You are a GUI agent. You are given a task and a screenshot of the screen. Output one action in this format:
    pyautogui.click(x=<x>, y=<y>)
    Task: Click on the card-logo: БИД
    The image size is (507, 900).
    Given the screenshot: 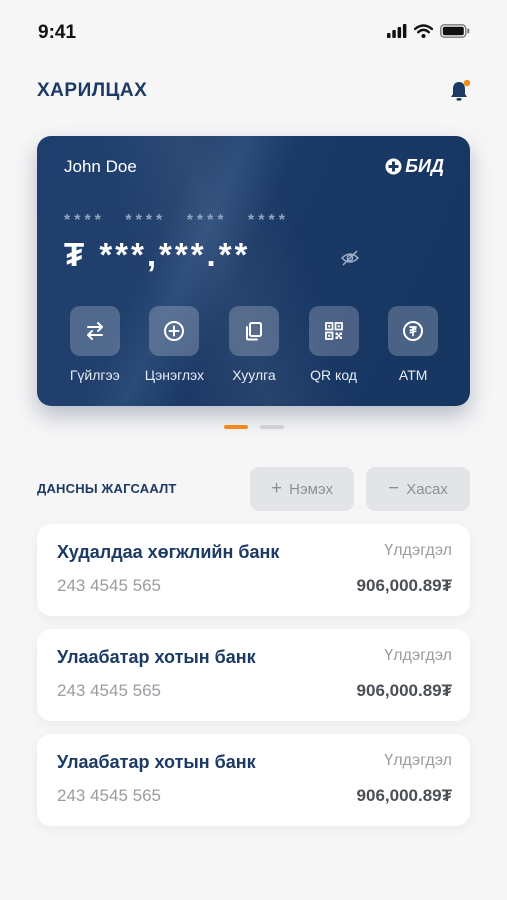 What is the action you would take?
    pyautogui.click(x=414, y=166)
    